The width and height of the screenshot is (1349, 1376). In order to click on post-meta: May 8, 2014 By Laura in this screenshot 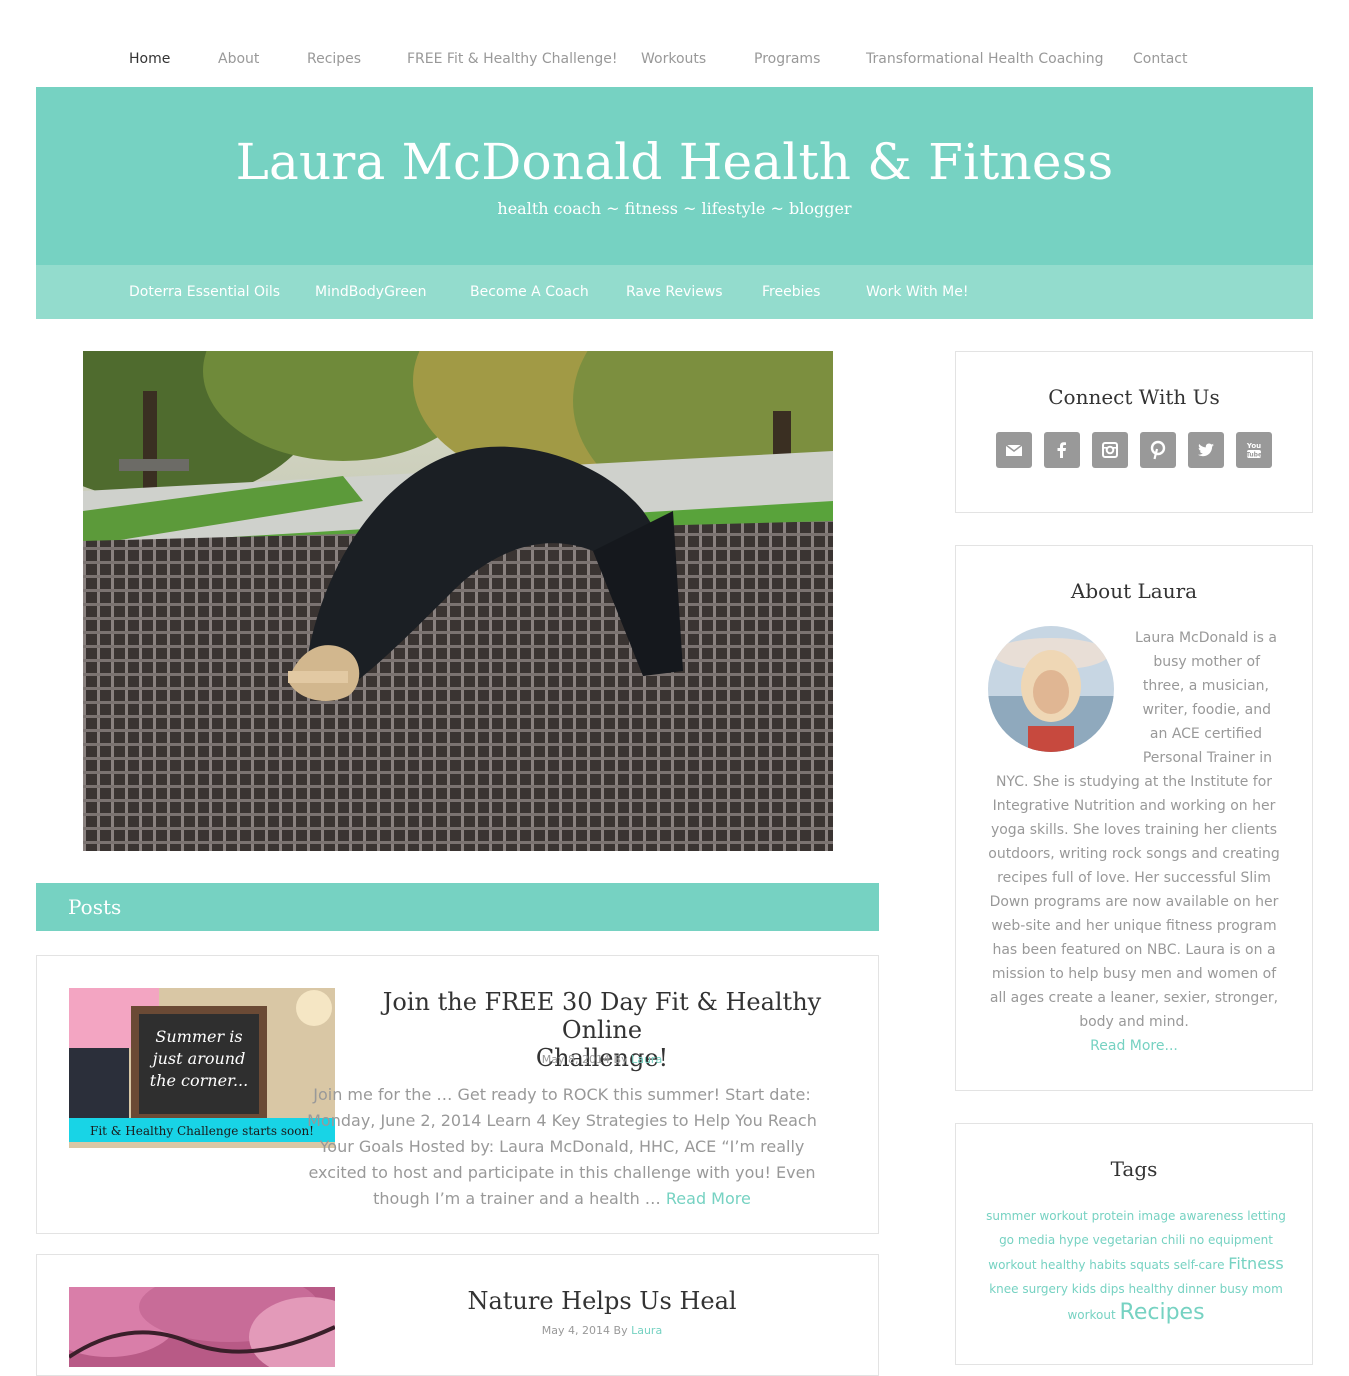, I will do `click(602, 1059)`.